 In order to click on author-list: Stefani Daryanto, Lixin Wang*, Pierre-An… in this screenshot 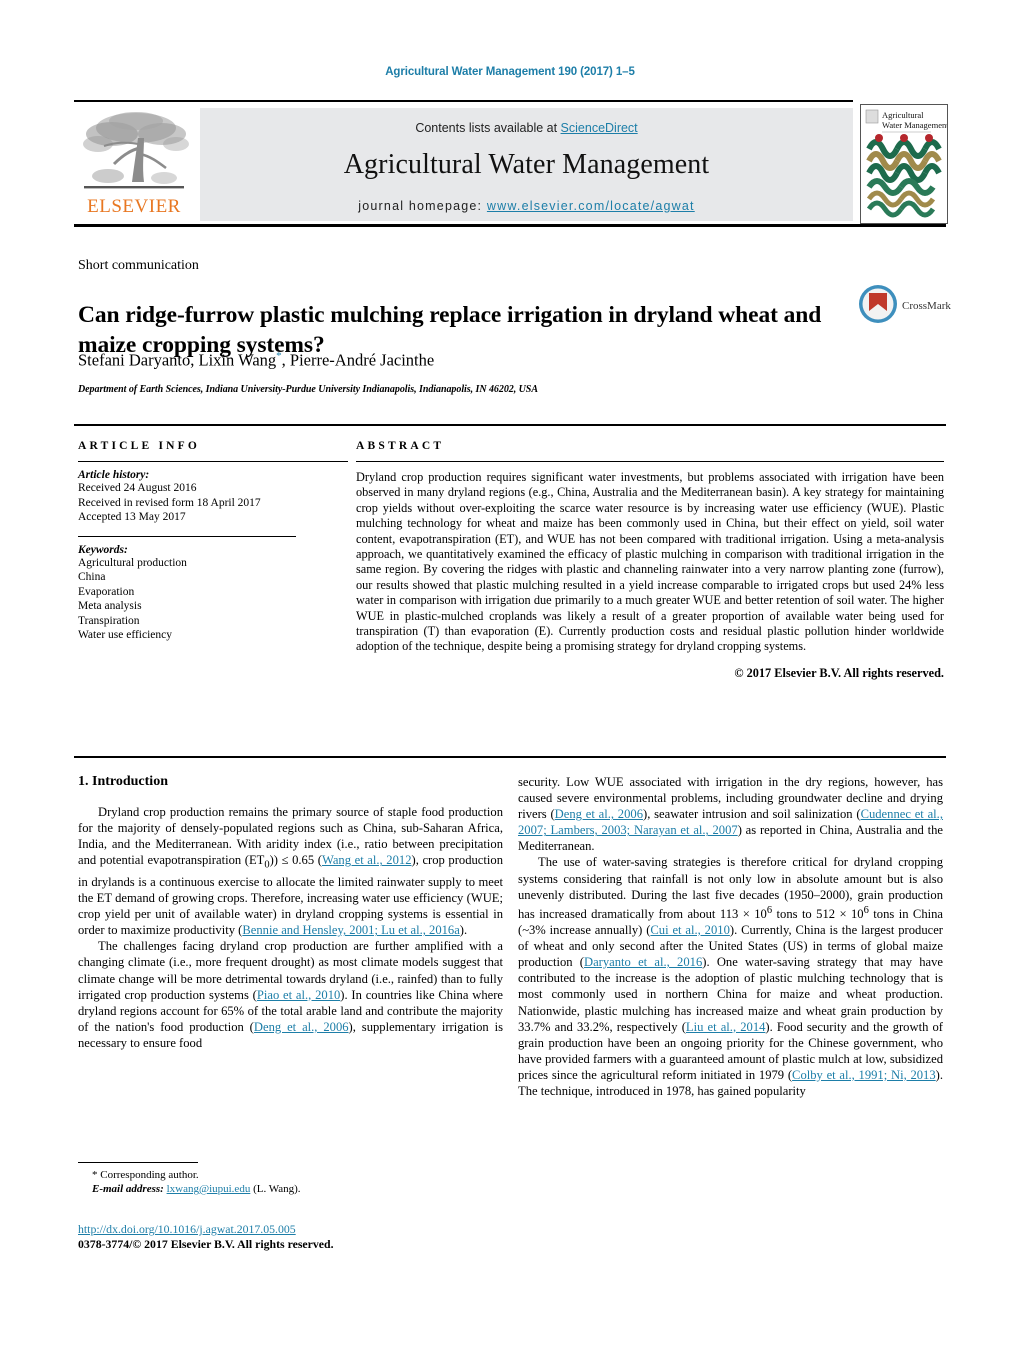, I will do `click(256, 360)`.